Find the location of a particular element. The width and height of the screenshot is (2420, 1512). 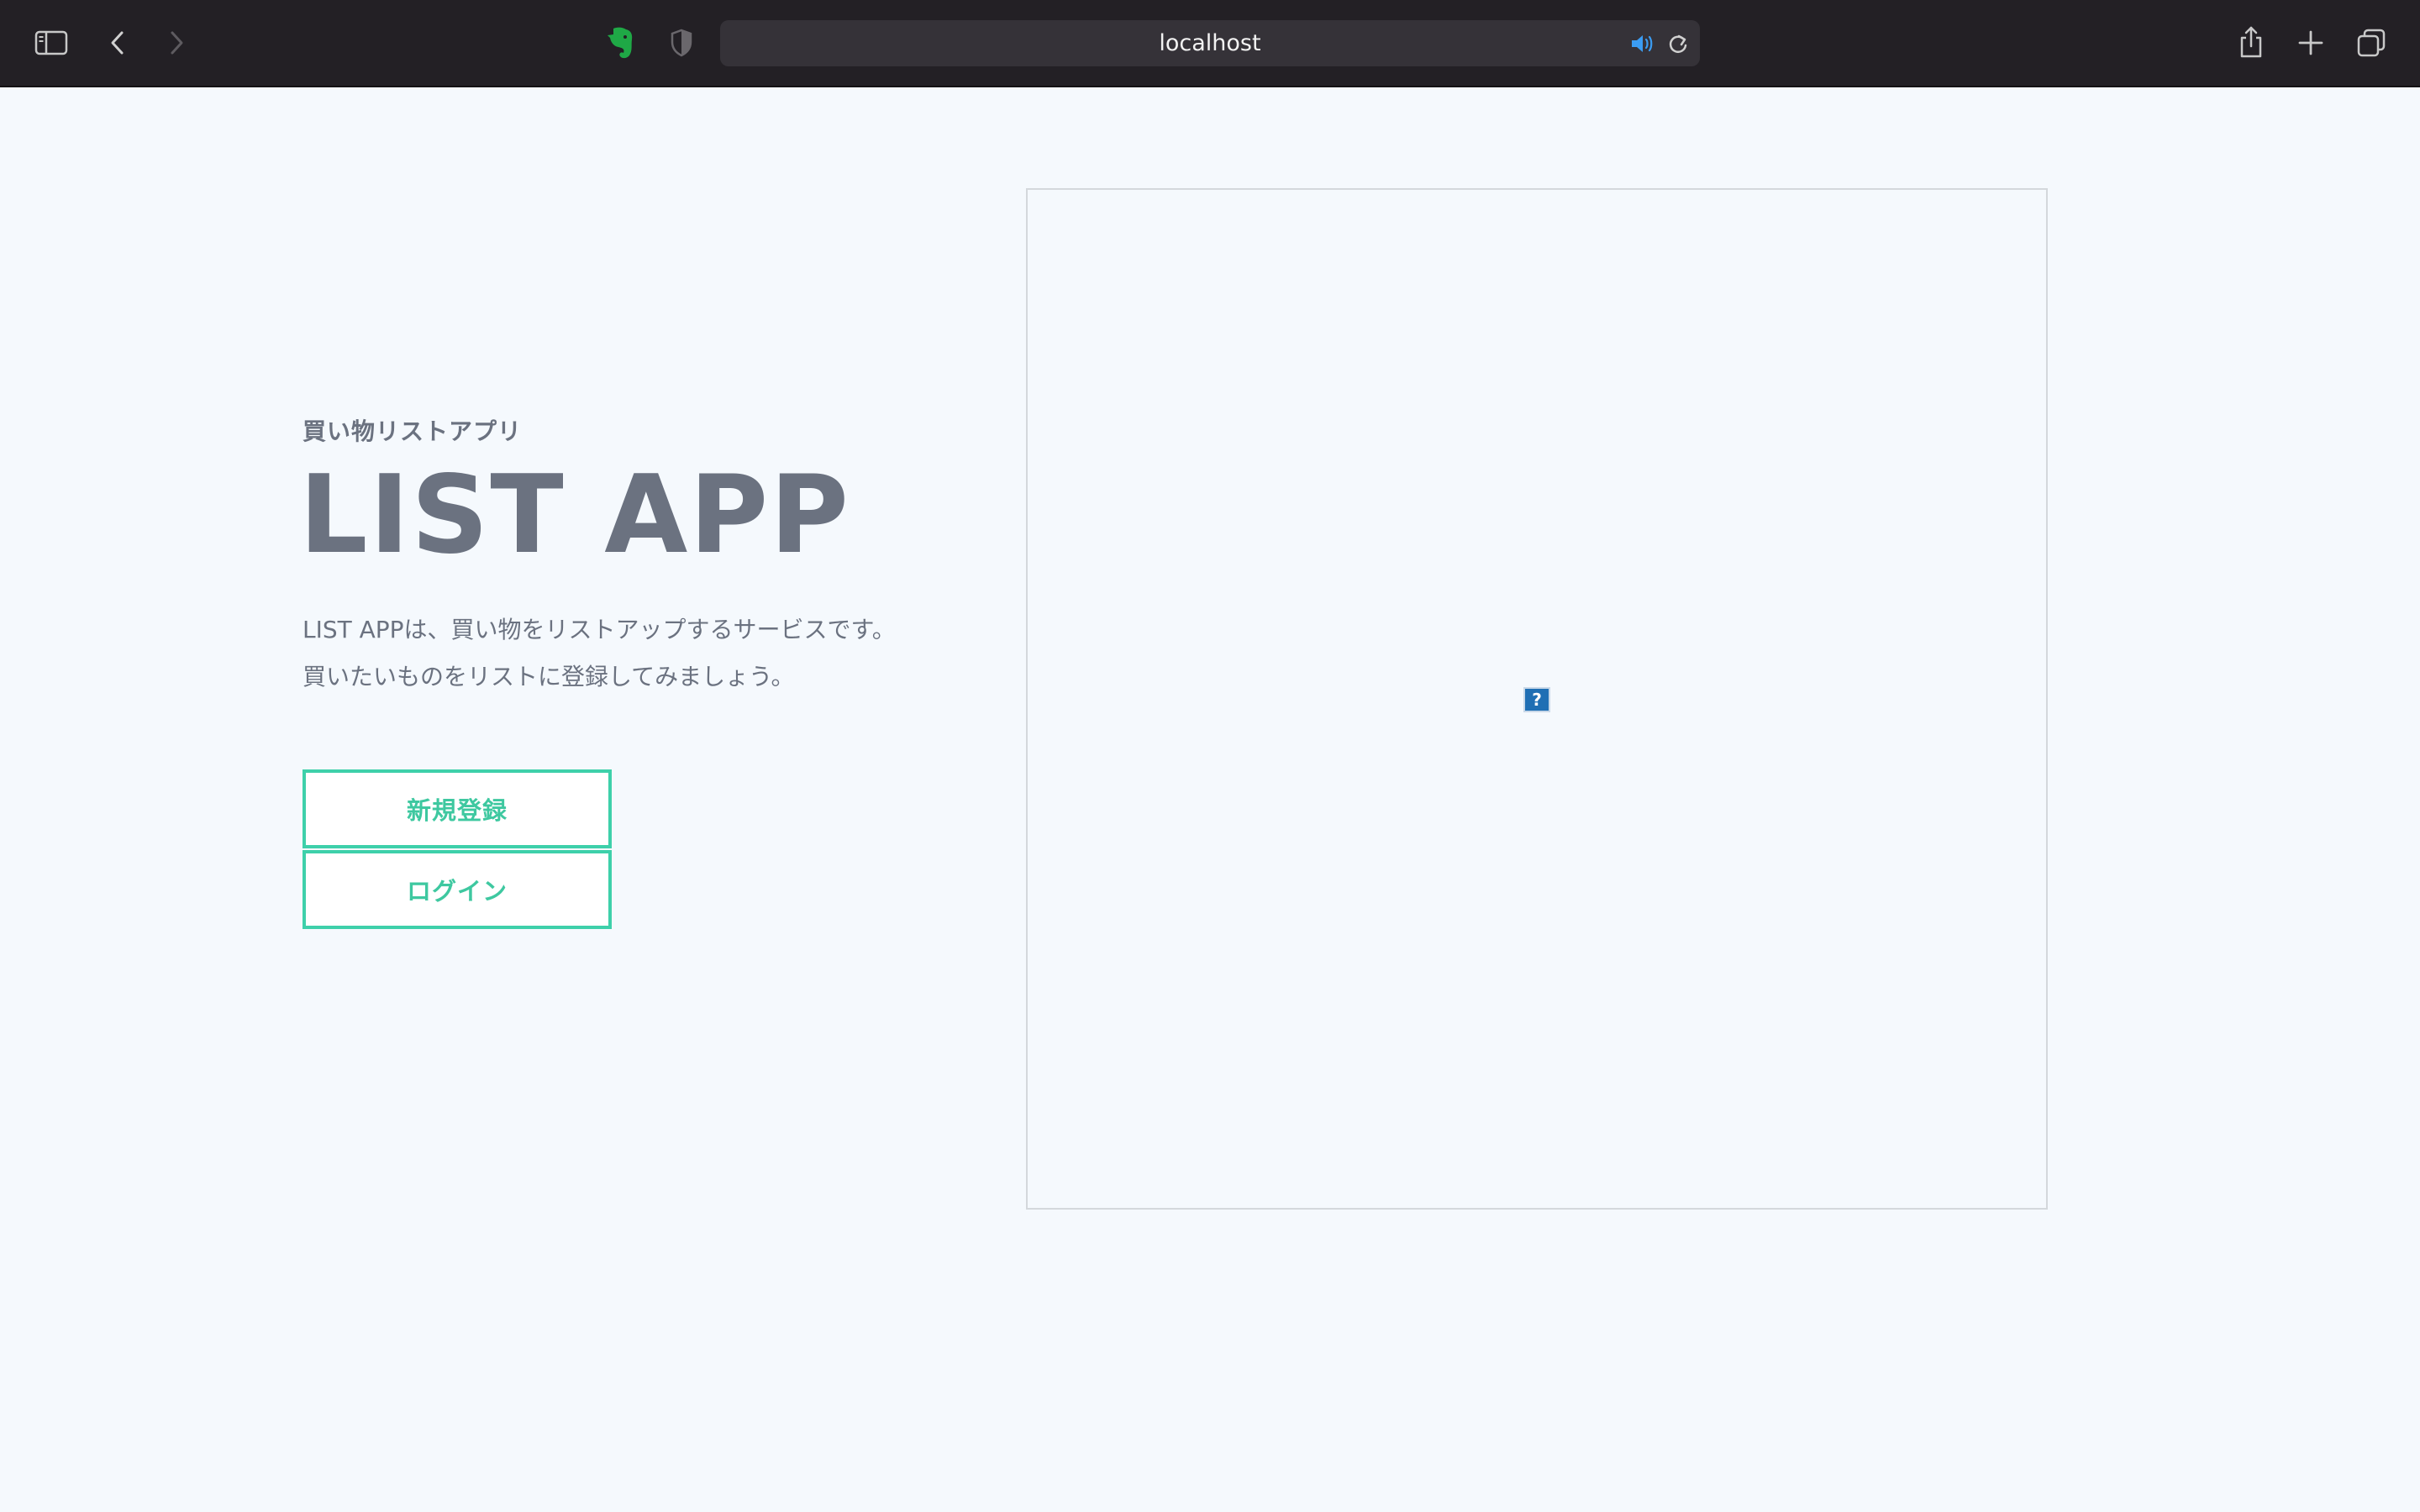

address-bar: localhost is located at coordinates (1210, 43).